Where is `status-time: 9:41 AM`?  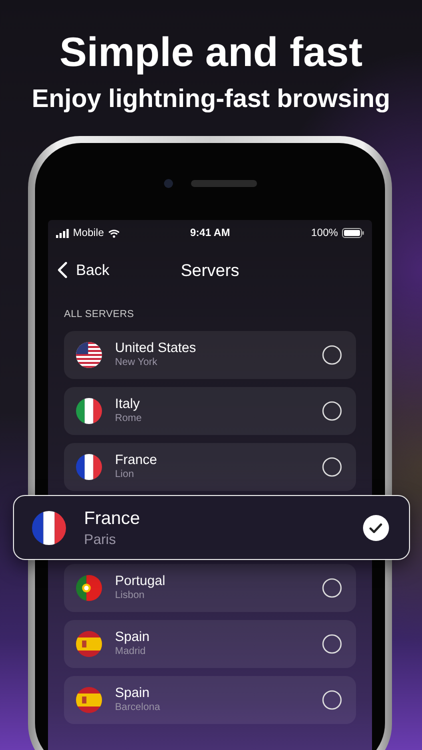
status-time: 9:41 AM is located at coordinates (210, 233).